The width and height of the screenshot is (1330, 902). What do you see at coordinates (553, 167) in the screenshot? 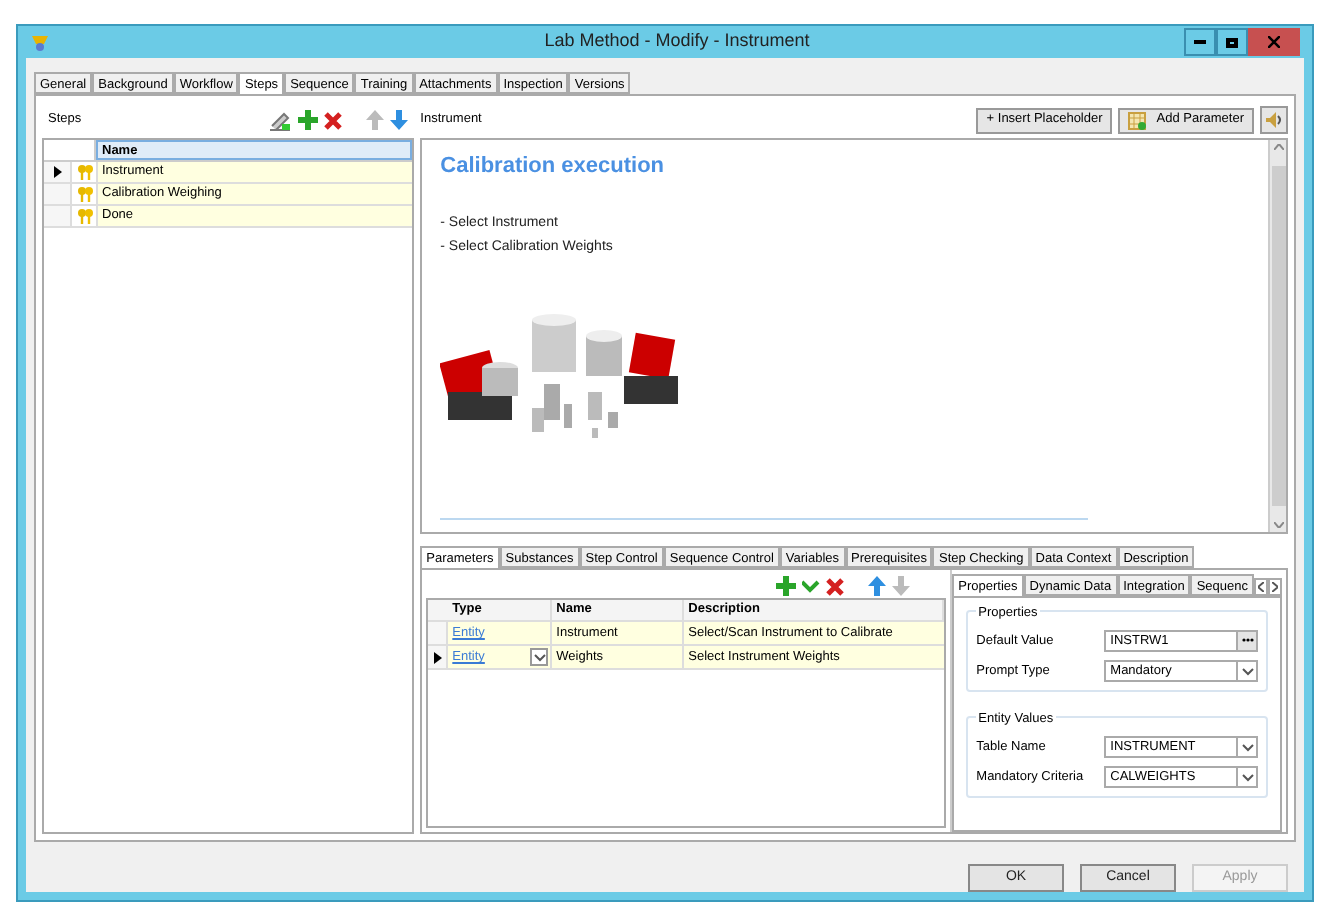
I see `document-heading: Calibration execution` at bounding box center [553, 167].